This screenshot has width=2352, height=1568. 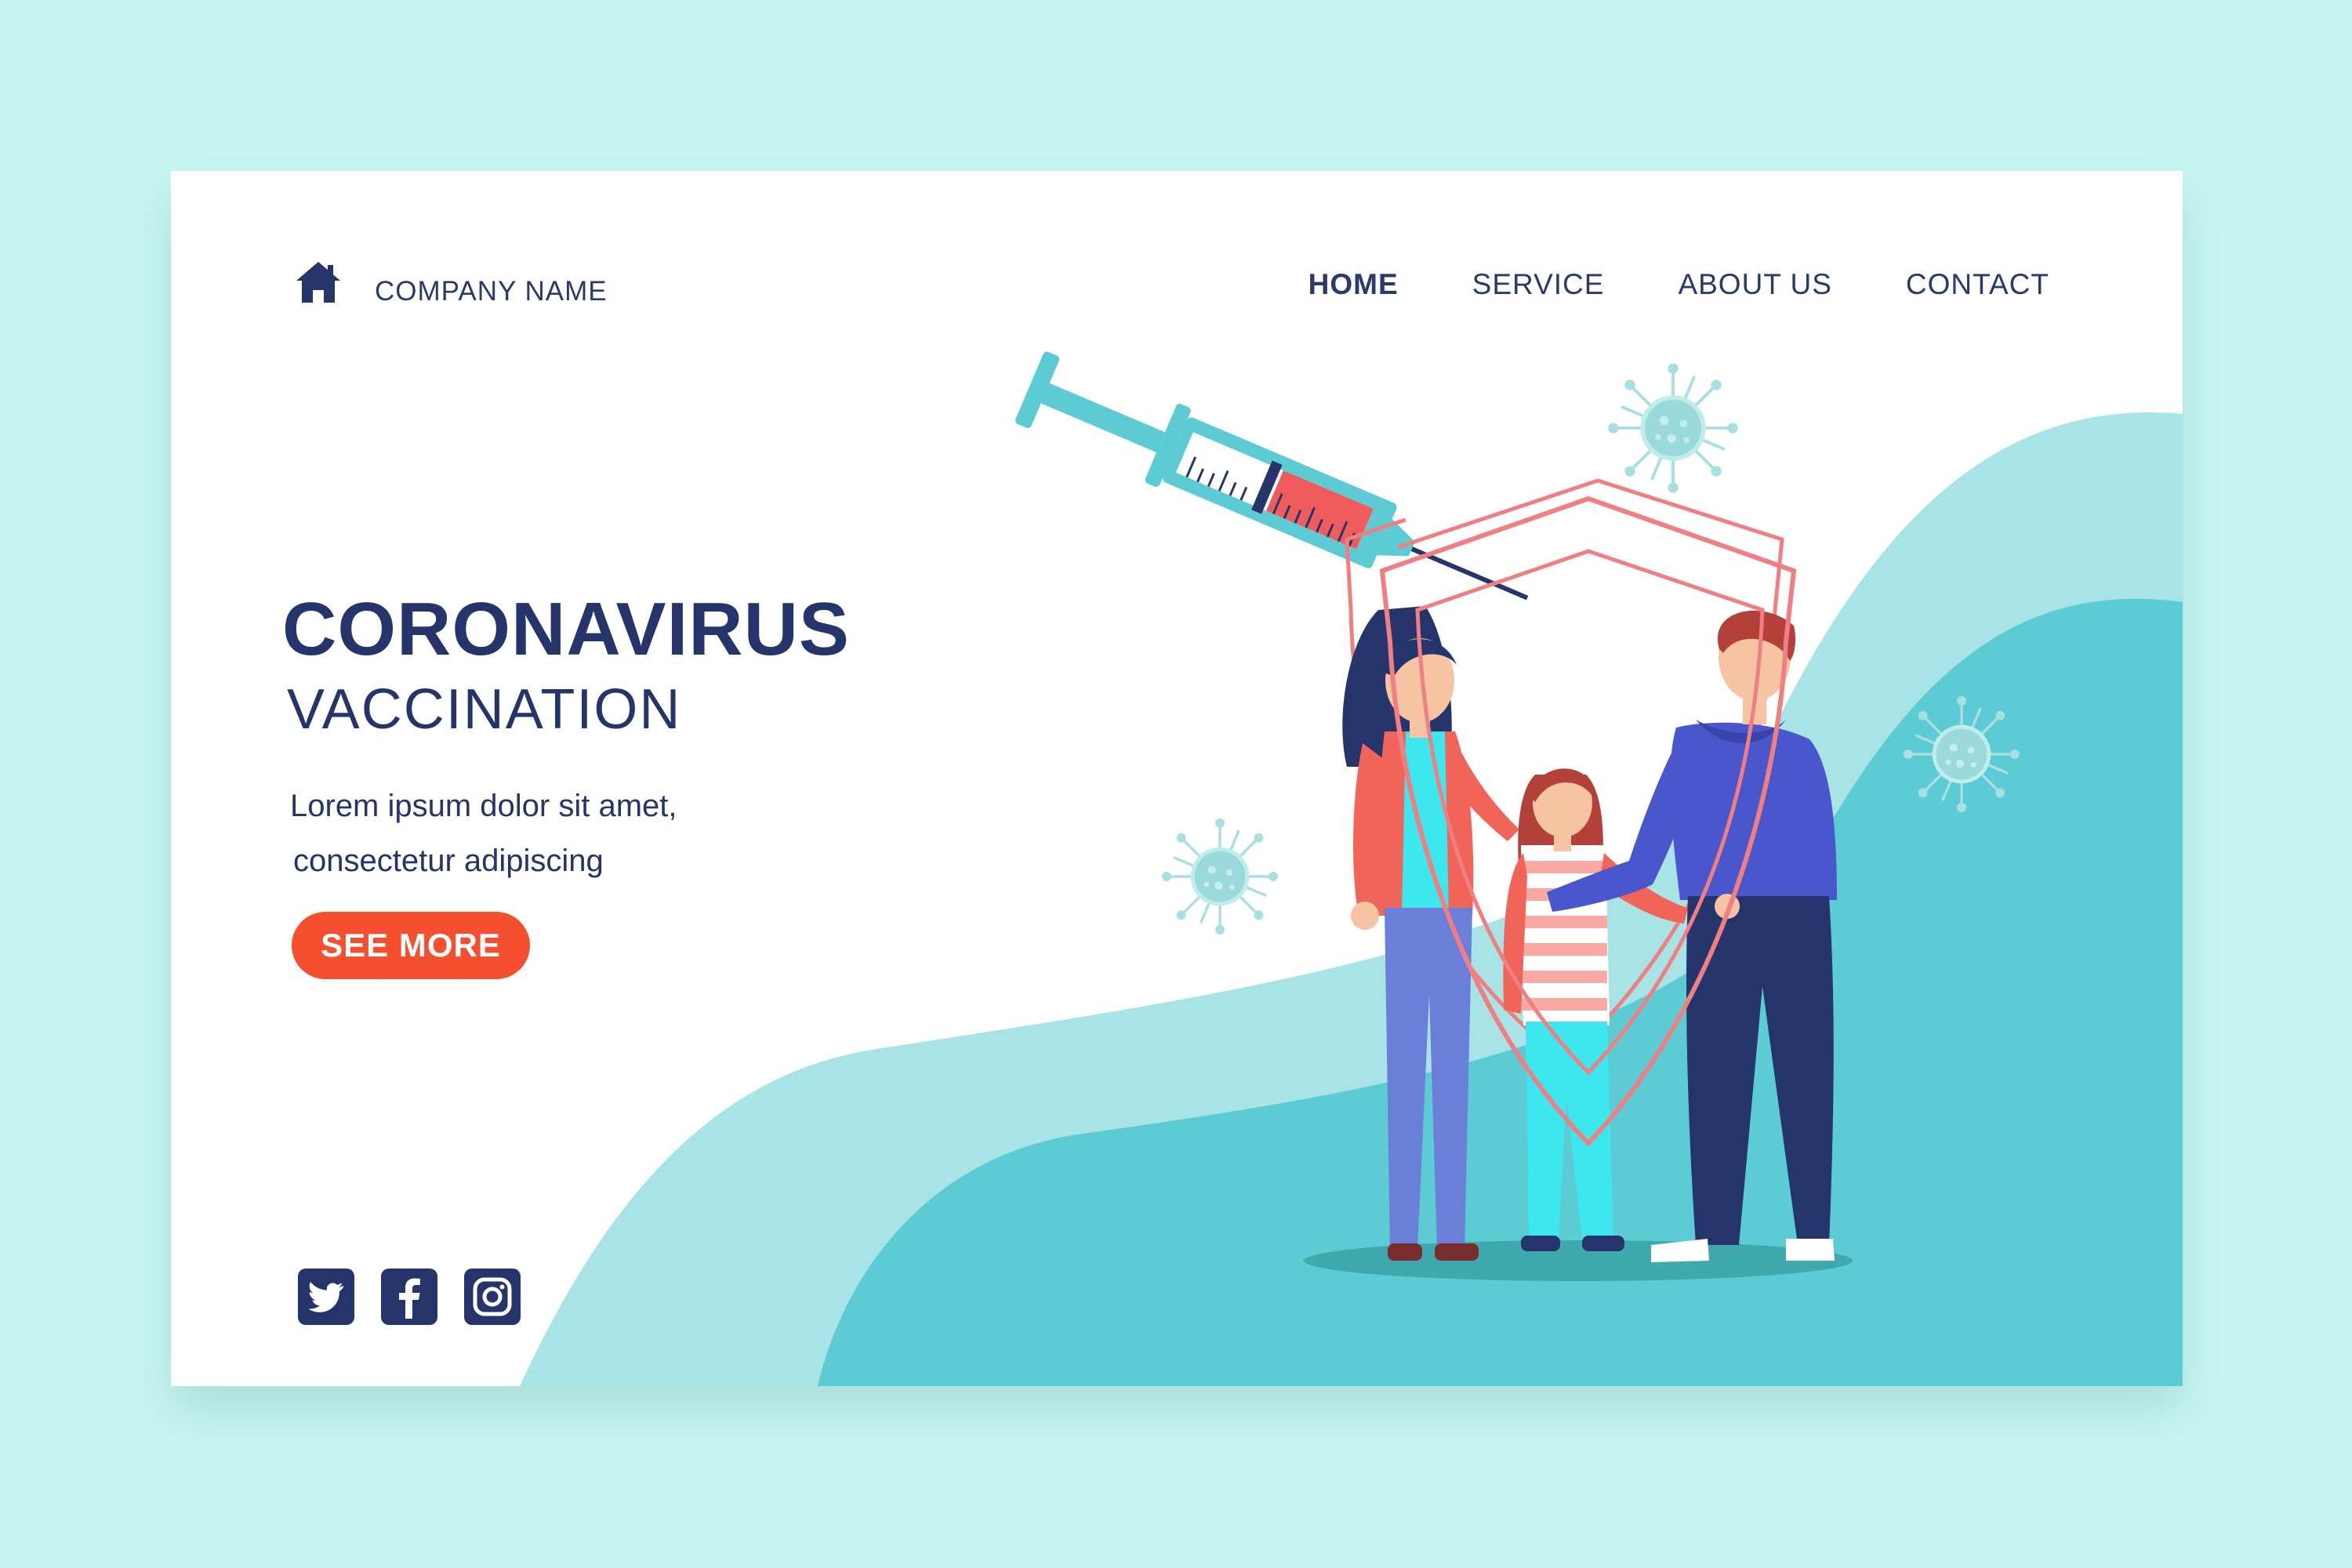 What do you see at coordinates (1430, 933) in the screenshot?
I see `woman-figure` at bounding box center [1430, 933].